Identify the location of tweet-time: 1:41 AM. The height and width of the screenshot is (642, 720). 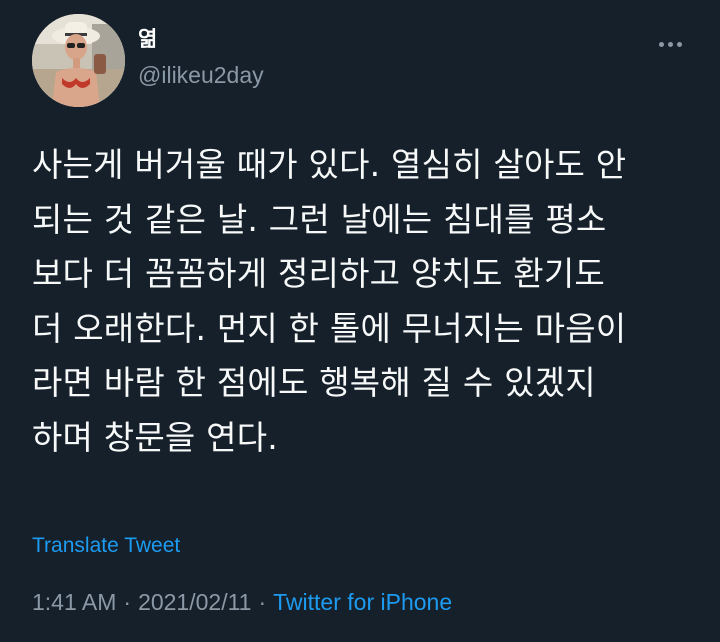
(74, 602).